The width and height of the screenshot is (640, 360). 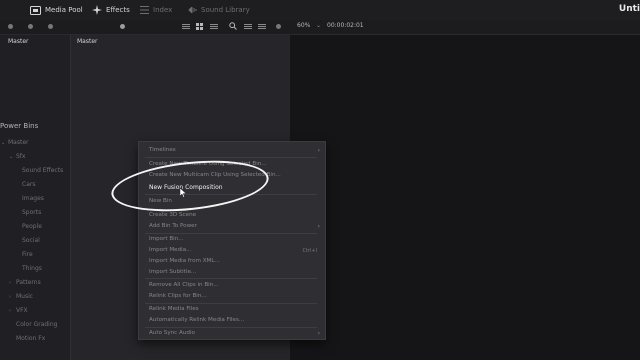 I want to click on sound-library-icon, so click(x=192, y=10).